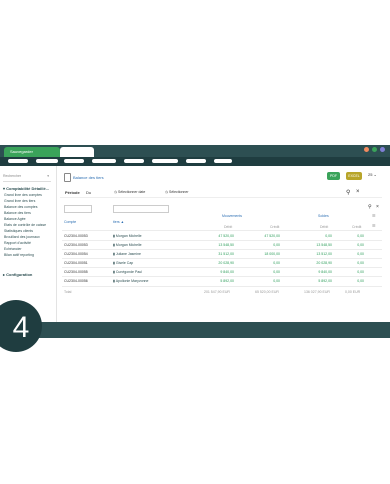 Image resolution: width=390 pixels, height=484 pixels. I want to click on sidebar-item: Etats de contrôle de caisse, so click(25, 225).